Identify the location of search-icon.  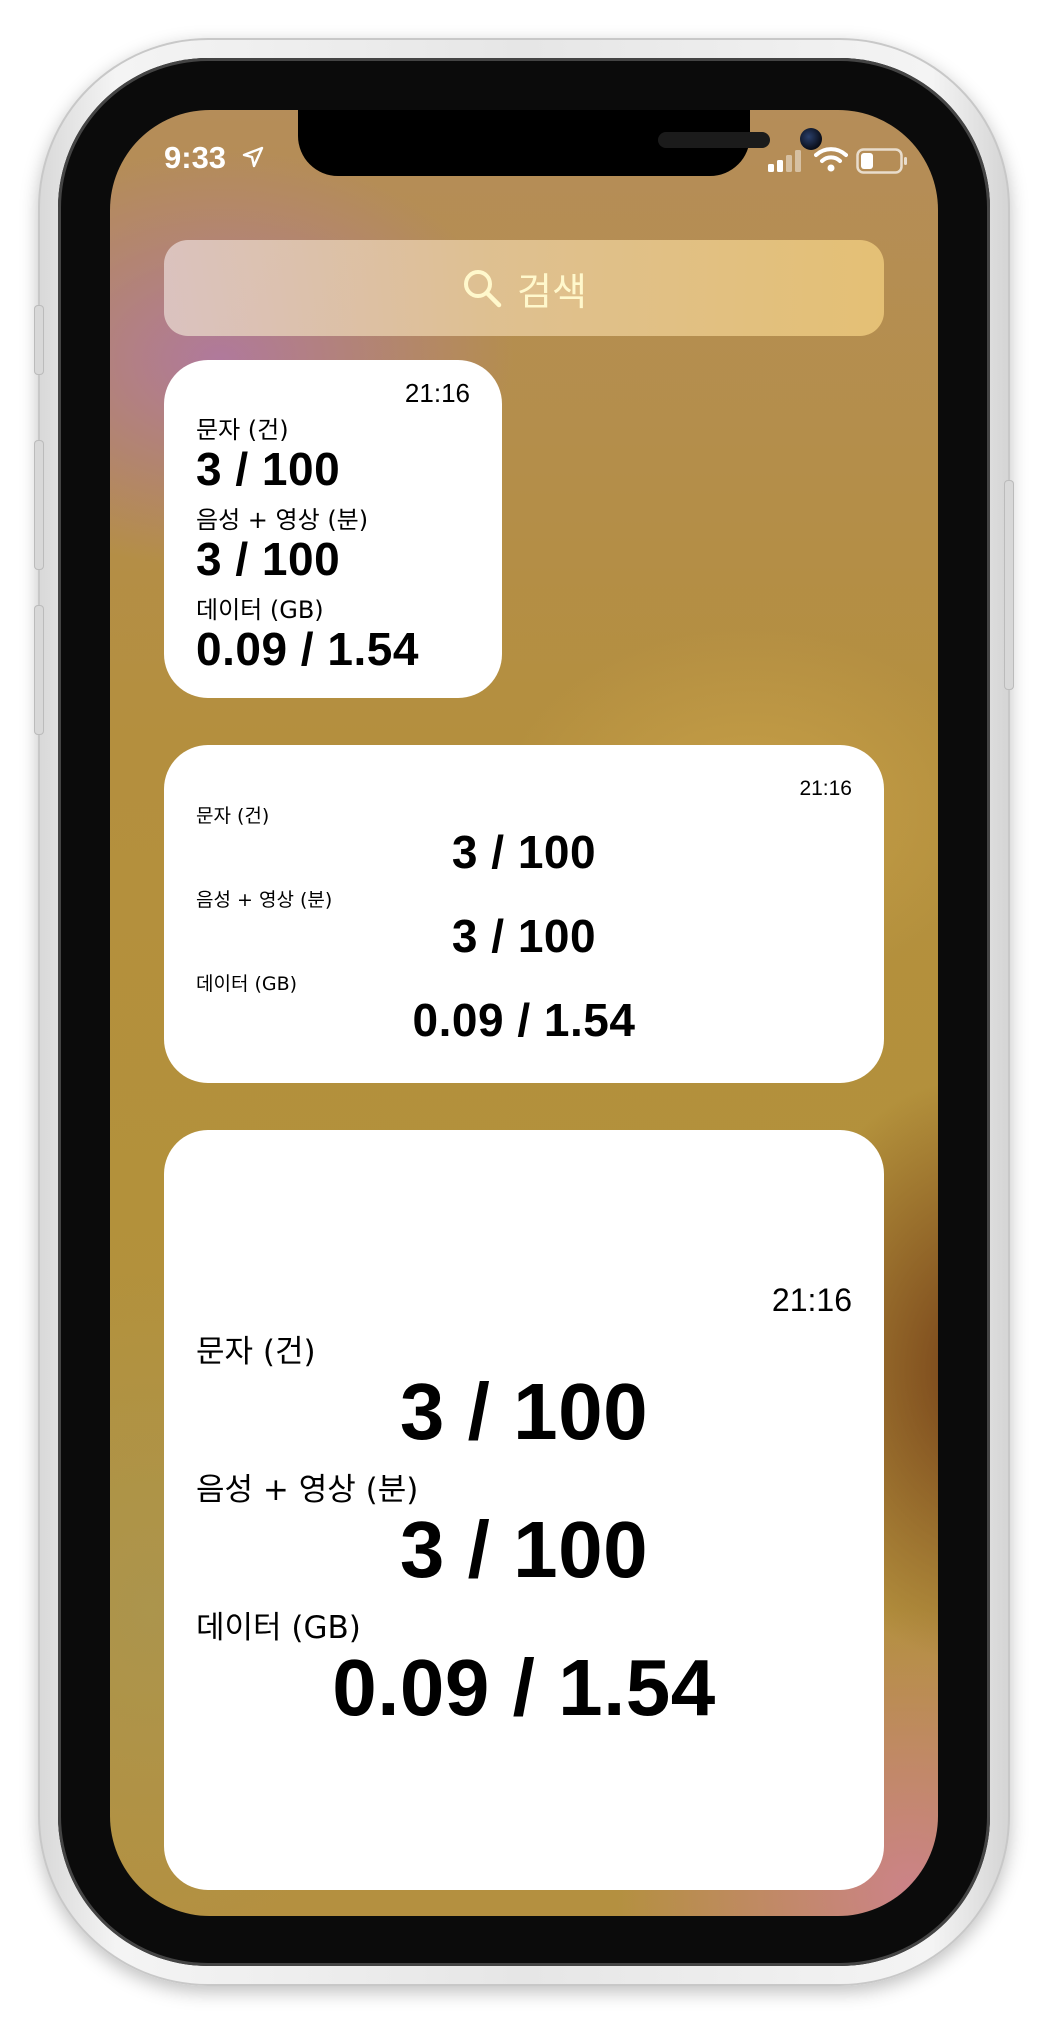
(483, 289).